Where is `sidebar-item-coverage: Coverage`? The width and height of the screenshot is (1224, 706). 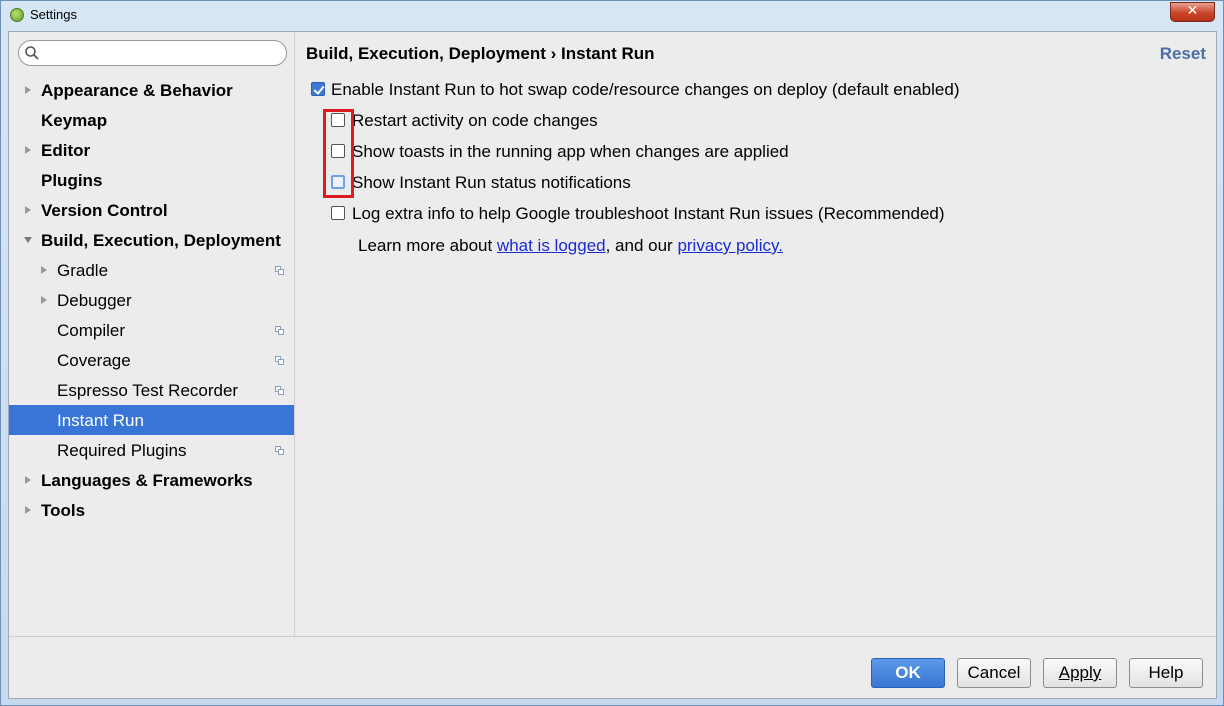 sidebar-item-coverage: Coverage is located at coordinates (151, 360).